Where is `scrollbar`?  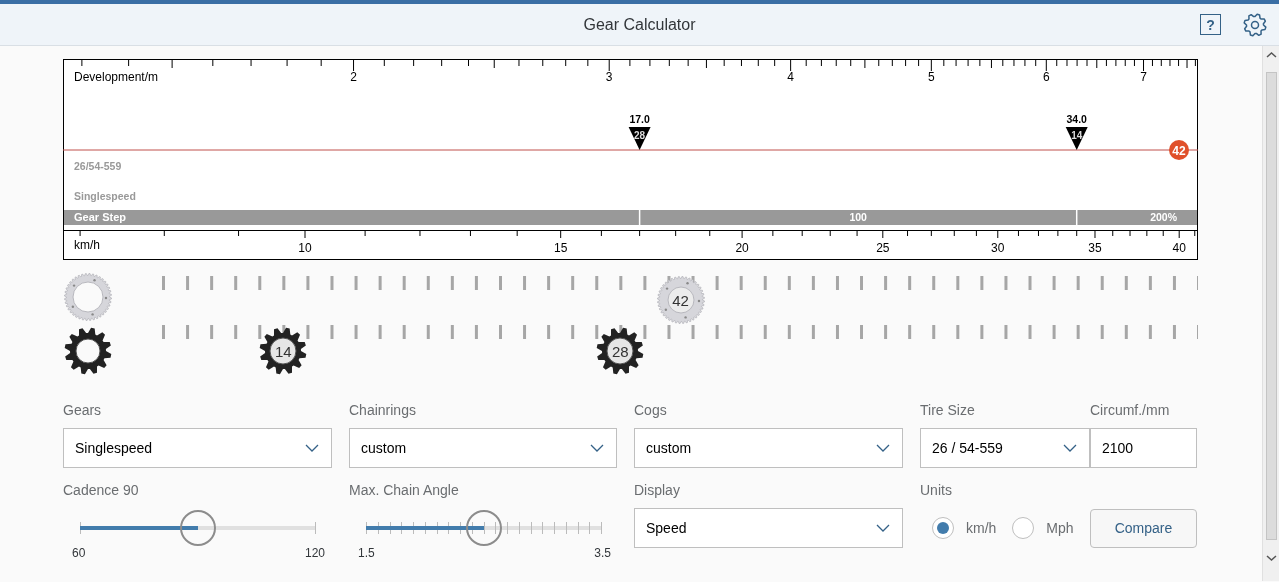
scrollbar is located at coordinates (1270, 313).